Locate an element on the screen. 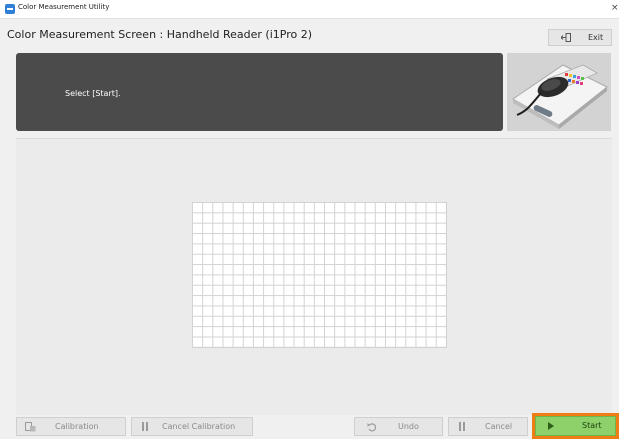 The image size is (619, 439). cancel-button: Cancel is located at coordinates (488, 426).